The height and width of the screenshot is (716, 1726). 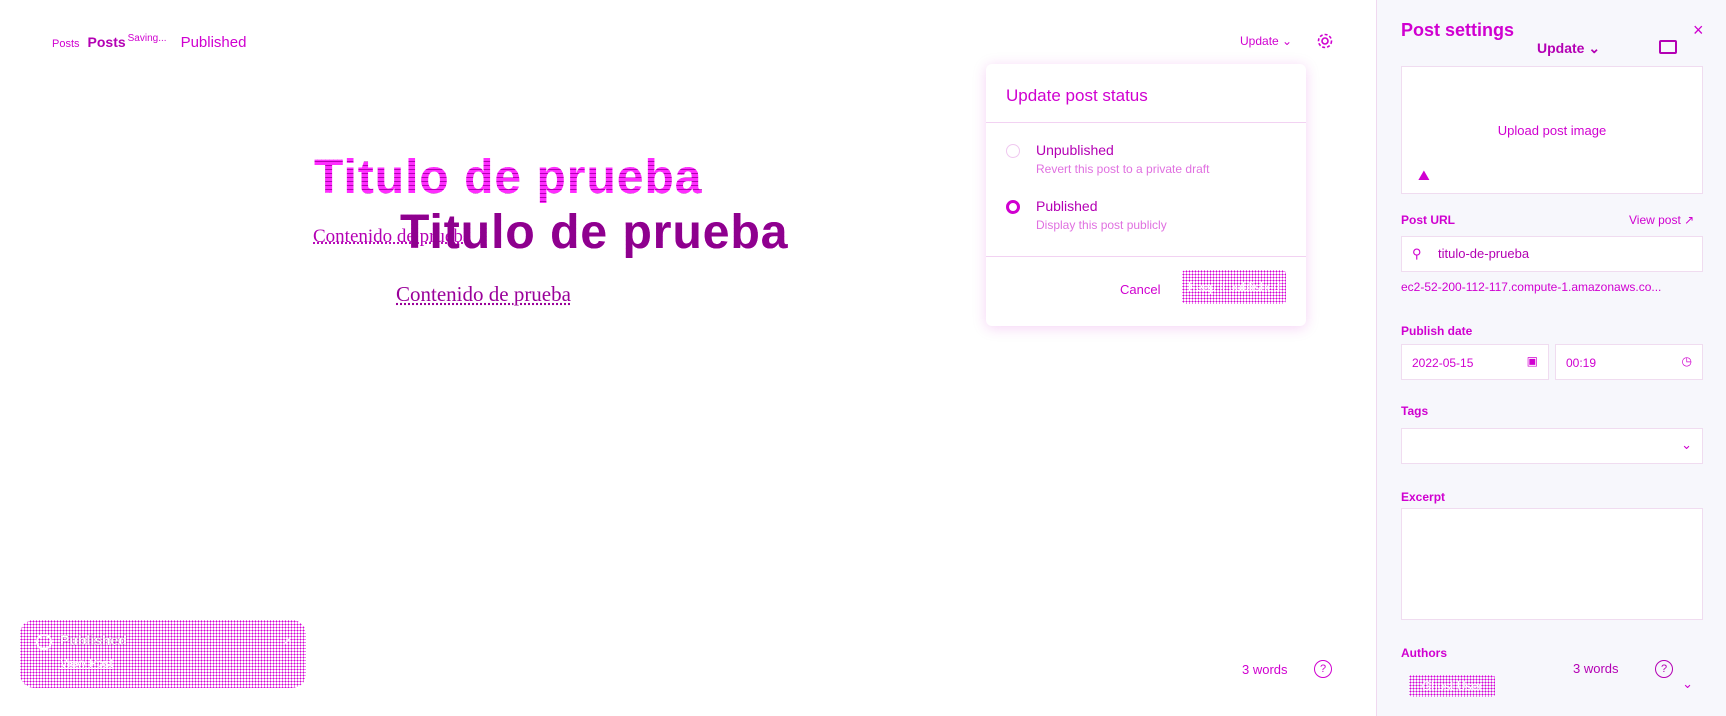 What do you see at coordinates (93, 640) in the screenshot?
I see `toast-message: Published` at bounding box center [93, 640].